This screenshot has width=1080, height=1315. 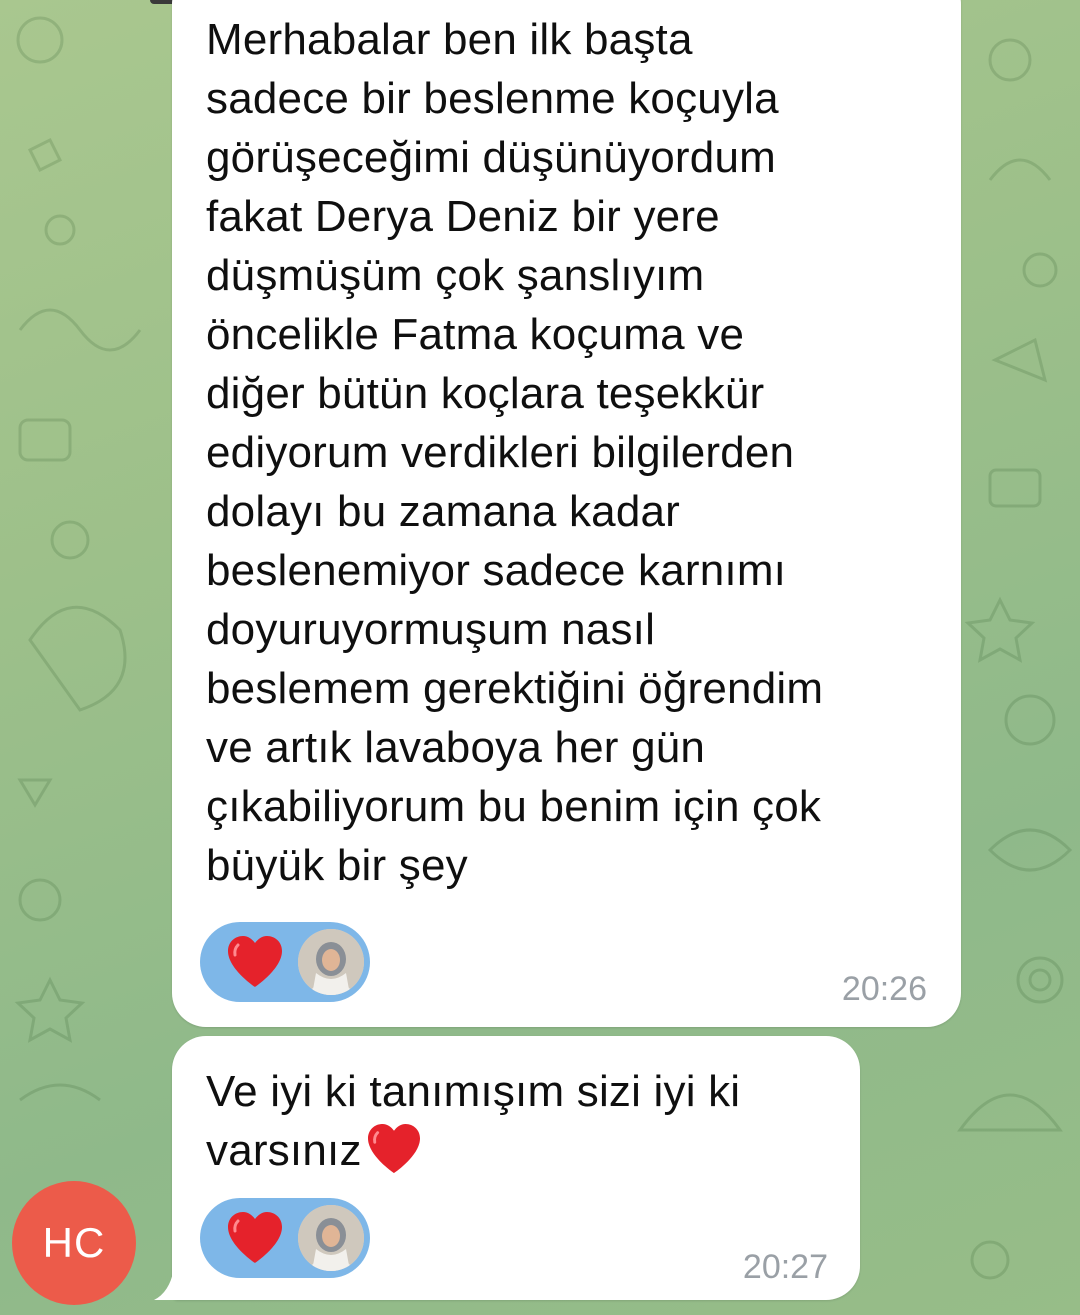 I want to click on sender-initials: HC, so click(x=74, y=1242).